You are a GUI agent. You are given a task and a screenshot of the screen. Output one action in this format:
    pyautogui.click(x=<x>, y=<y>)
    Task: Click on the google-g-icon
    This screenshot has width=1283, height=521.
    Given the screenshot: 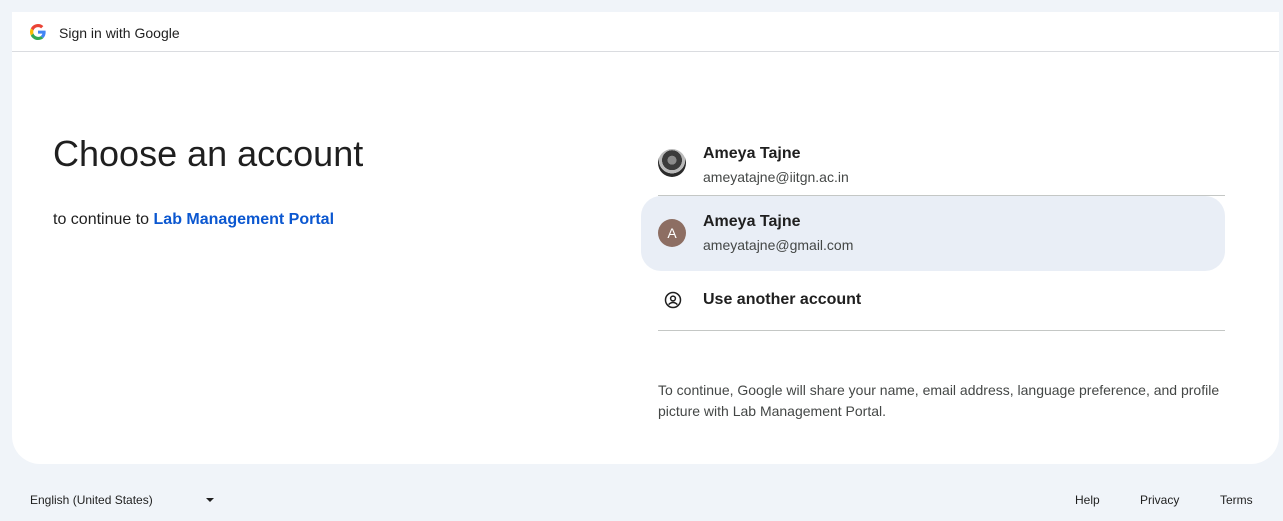 What is the action you would take?
    pyautogui.click(x=38, y=32)
    